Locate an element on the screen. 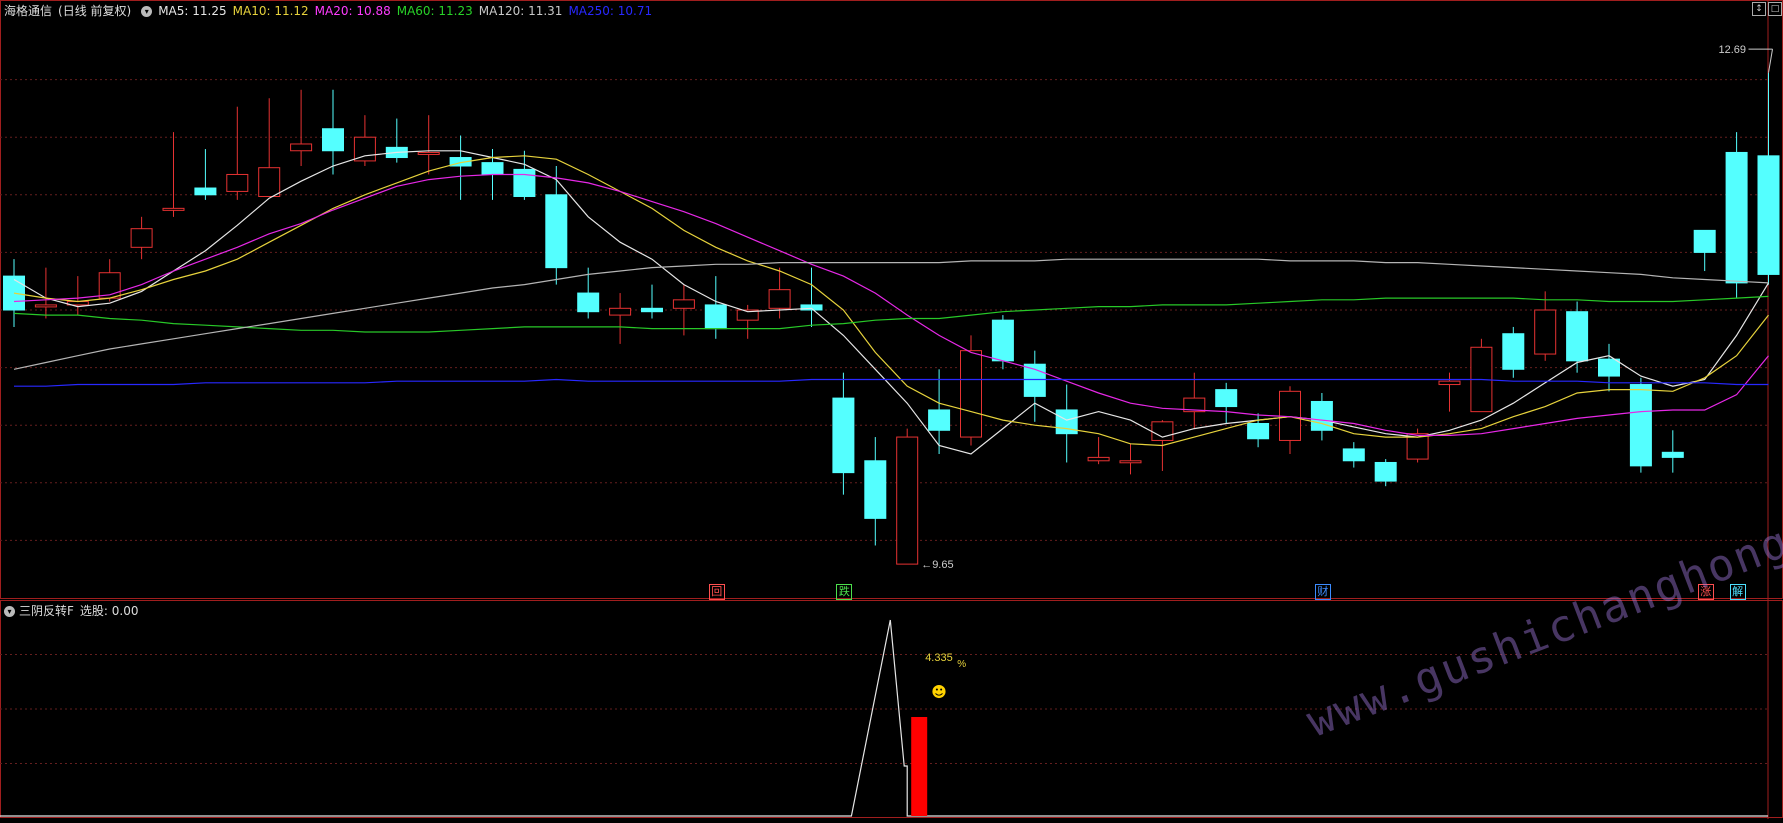  ma250-label: MA250: 10.71 is located at coordinates (610, 11).